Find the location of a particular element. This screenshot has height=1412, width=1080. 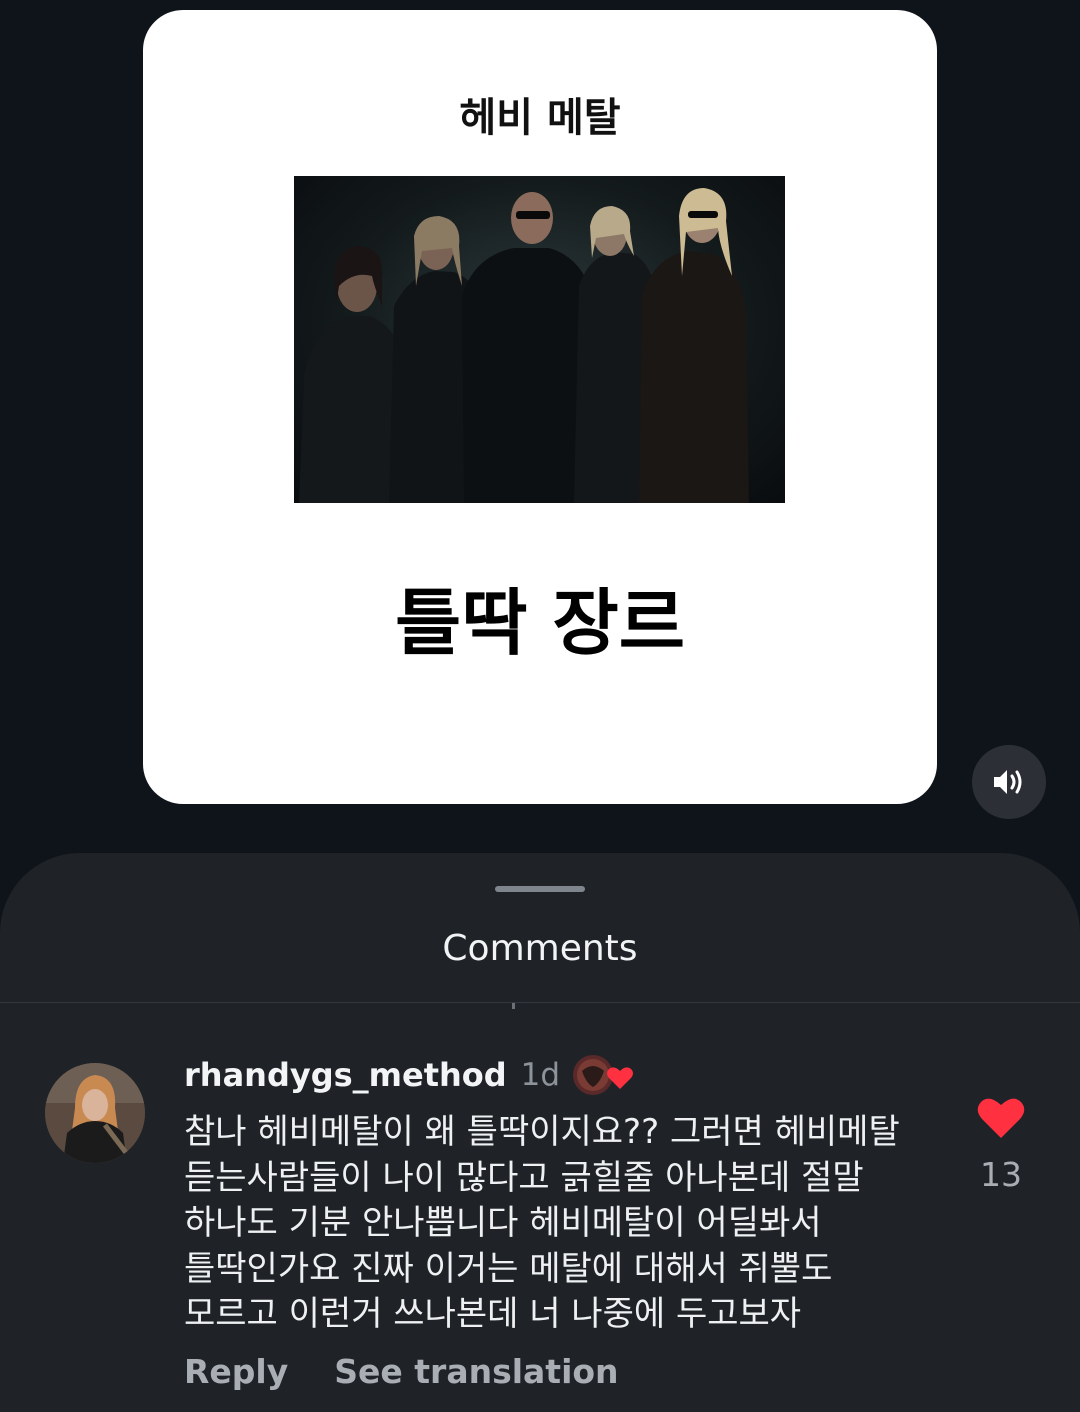

comment-actions: Reply See translation is located at coordinates (401, 1371).